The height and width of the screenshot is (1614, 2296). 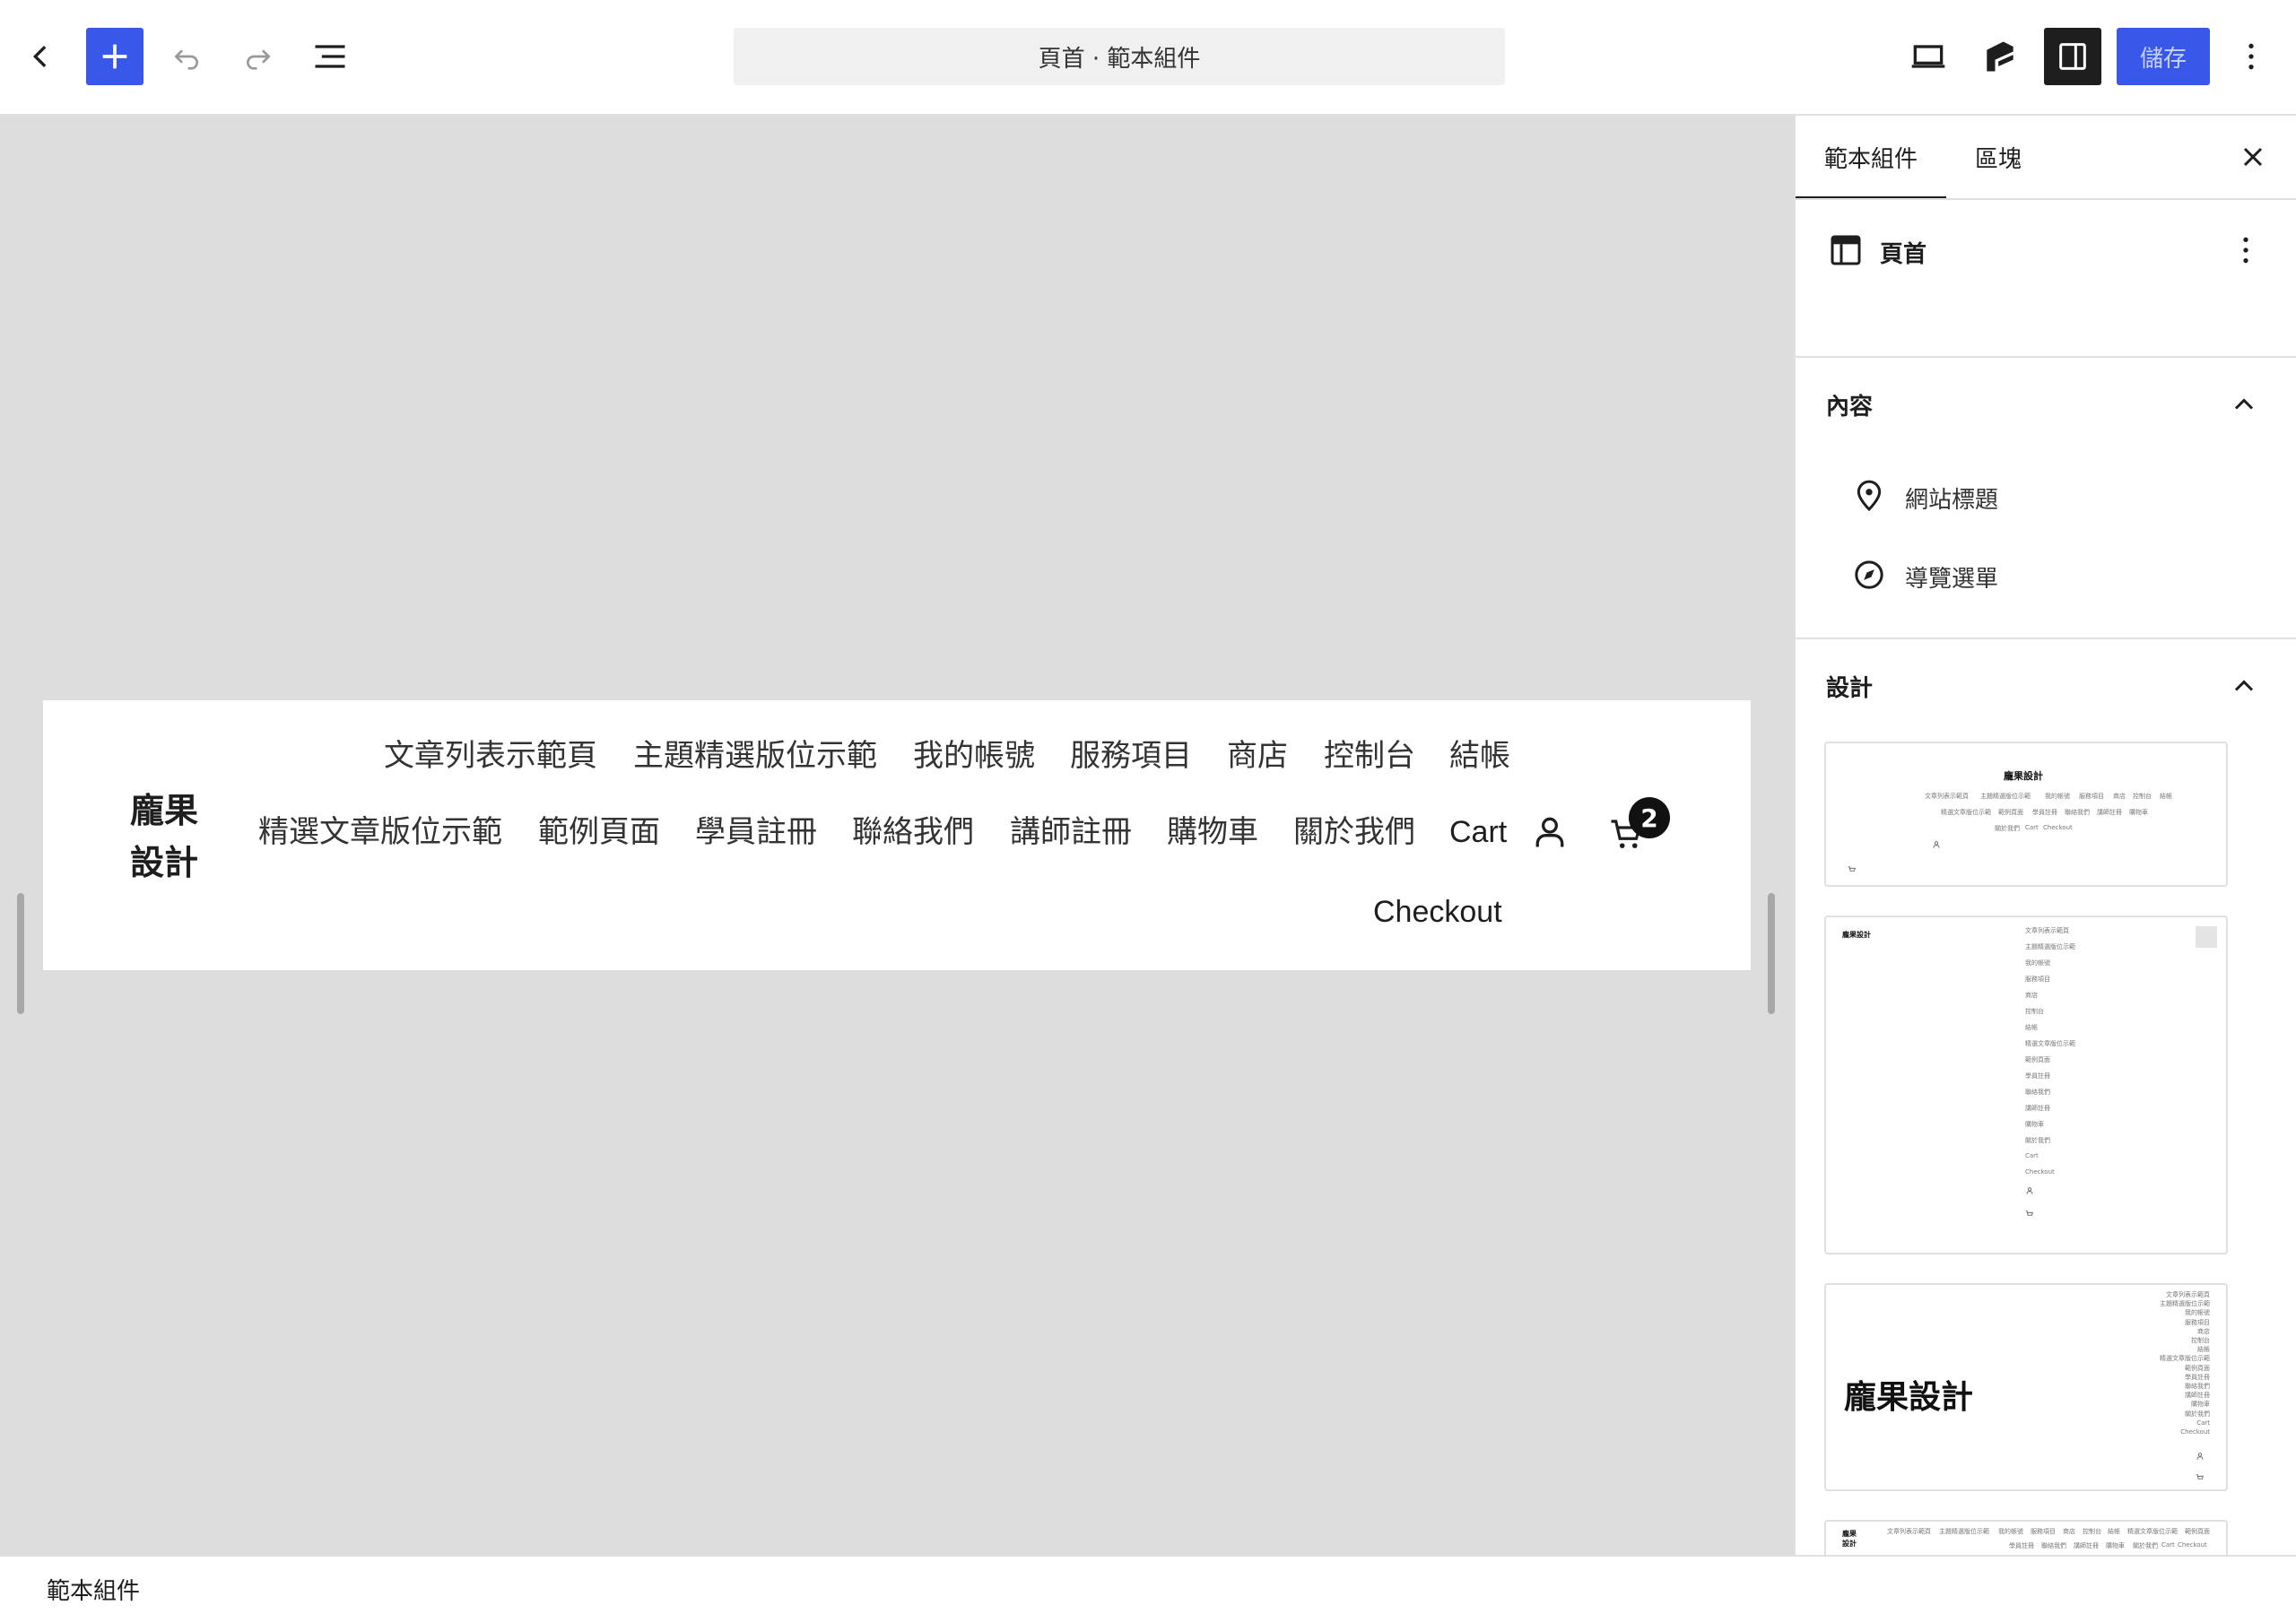 I want to click on nav-item: 關於我們, so click(x=1354, y=832).